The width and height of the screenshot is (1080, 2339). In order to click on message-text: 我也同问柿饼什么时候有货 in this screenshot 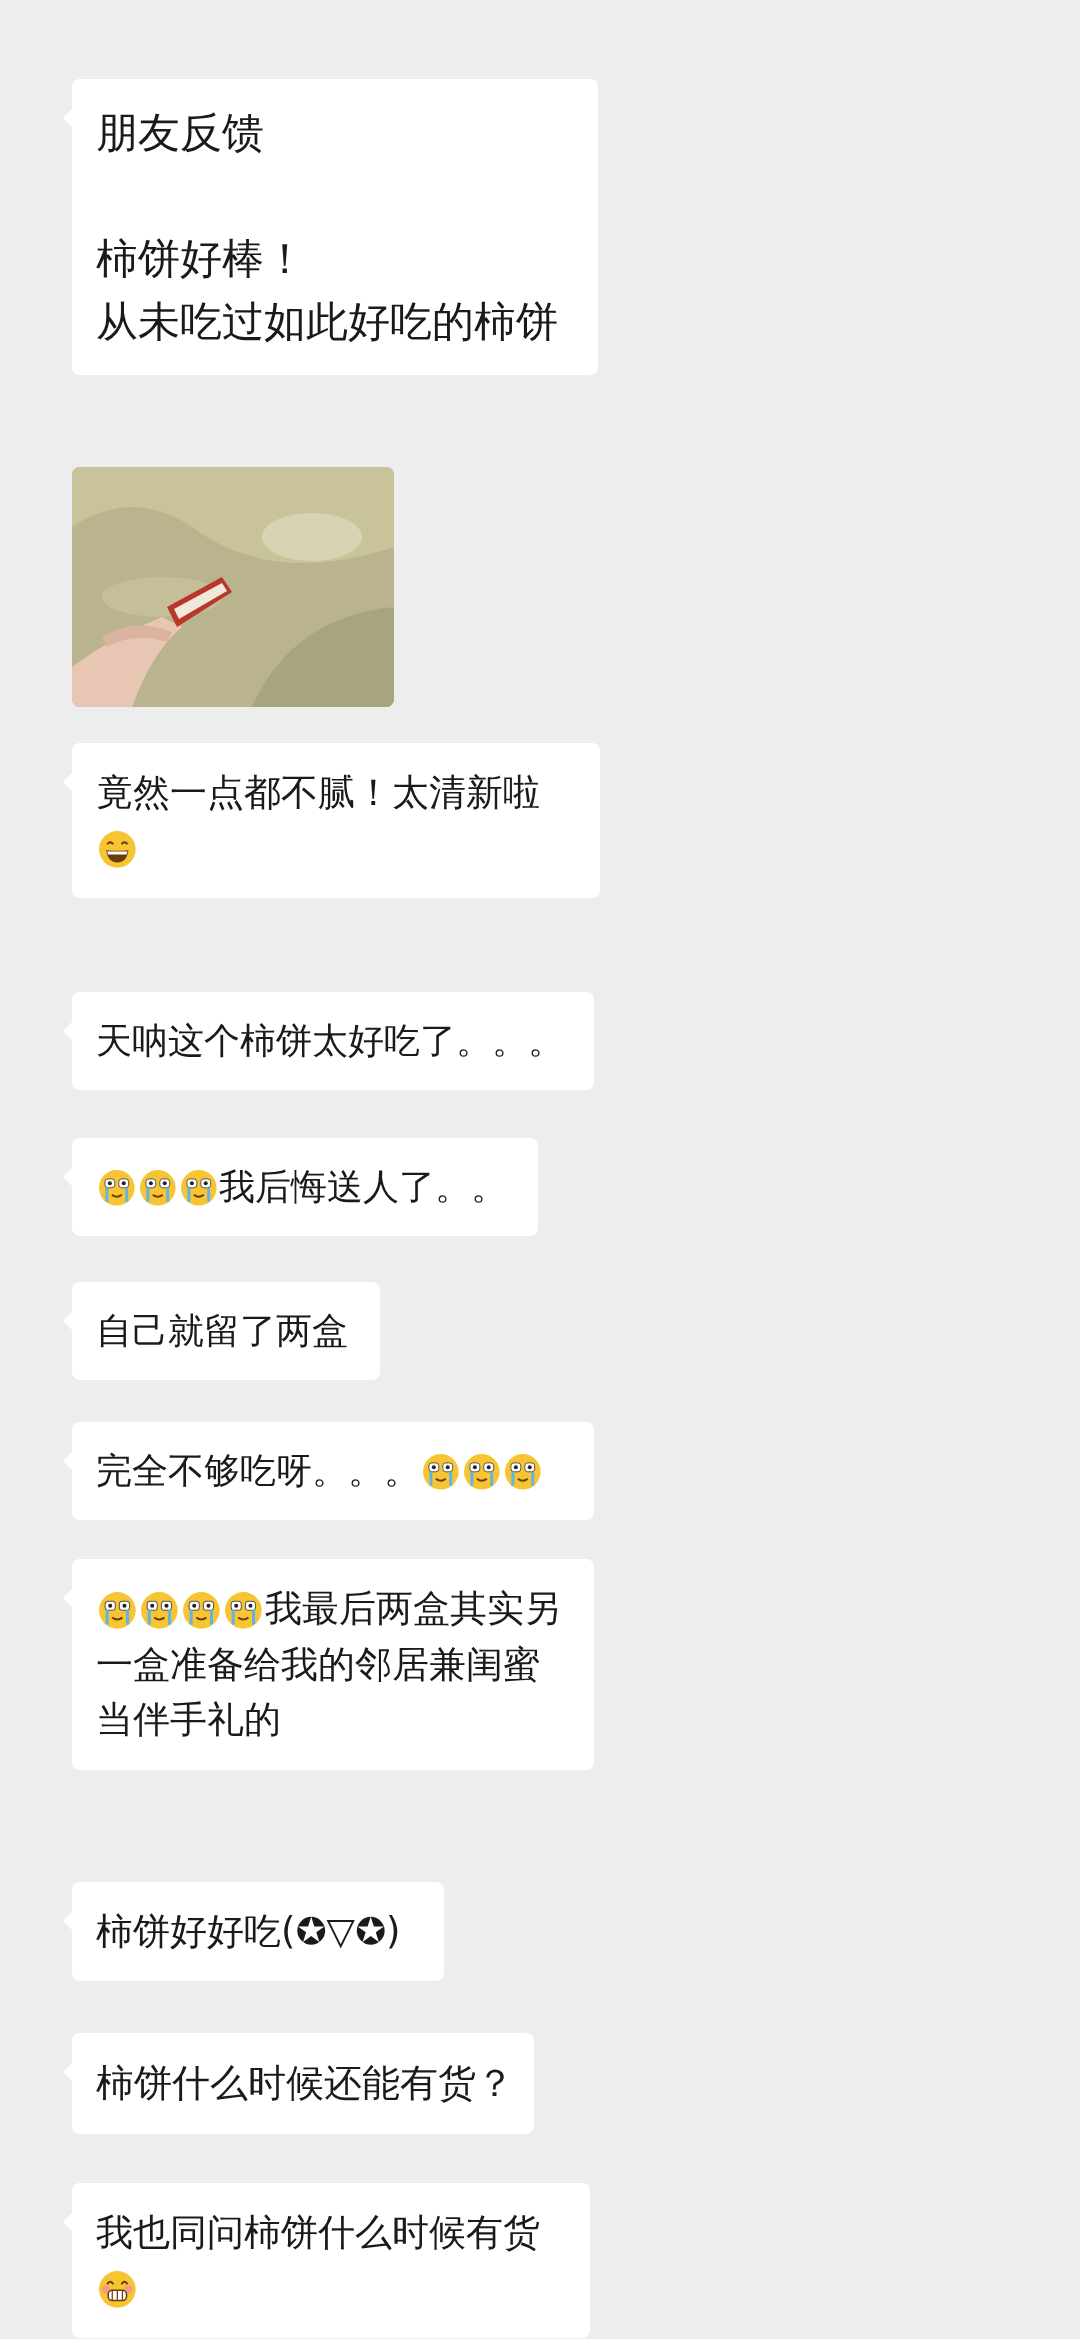, I will do `click(318, 2232)`.